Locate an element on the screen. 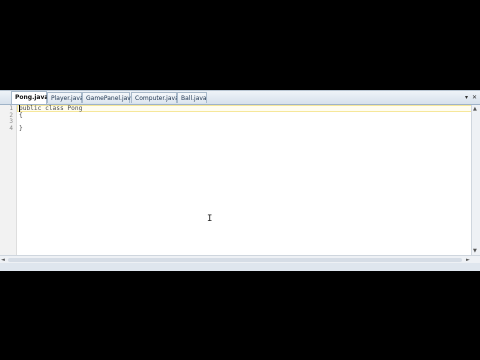 The height and width of the screenshot is (360, 480). mouse-ibeam-cursor-icon: I is located at coordinates (210, 219).